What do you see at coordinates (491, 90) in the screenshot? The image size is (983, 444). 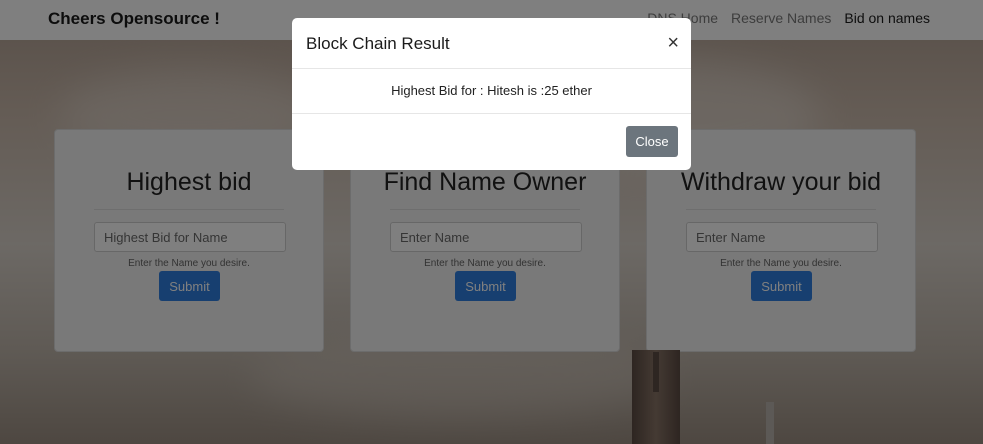 I see `modal-body-text: Highest Bid for : Hitesh is :25 ether` at bounding box center [491, 90].